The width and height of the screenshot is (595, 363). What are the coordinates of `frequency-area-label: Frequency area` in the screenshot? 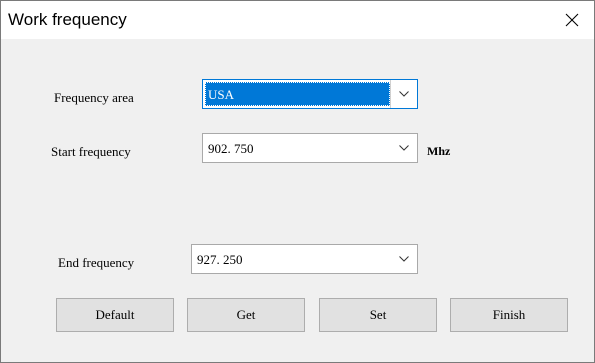 It's located at (94, 97).